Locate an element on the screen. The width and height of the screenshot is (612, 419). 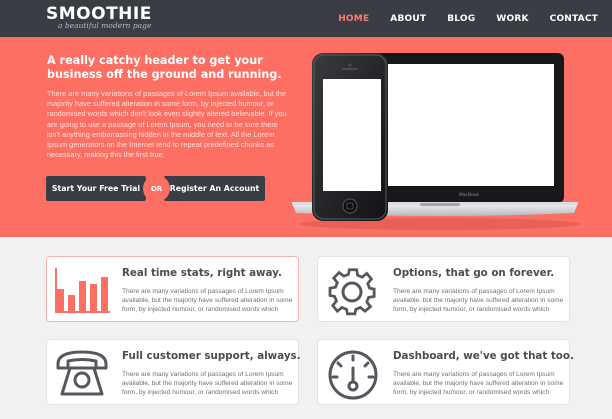
nav-item-work: WORK is located at coordinates (512, 19).